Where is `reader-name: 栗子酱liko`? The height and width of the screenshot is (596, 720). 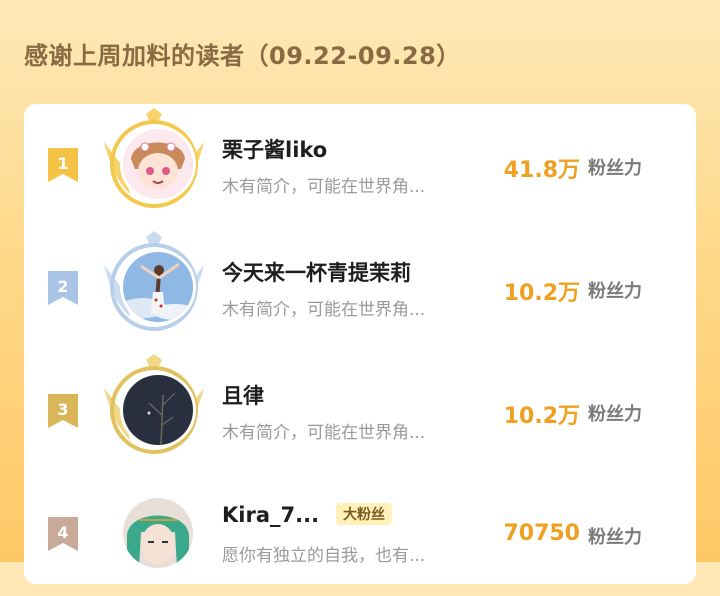
reader-name: 栗子酱liko is located at coordinates (275, 150).